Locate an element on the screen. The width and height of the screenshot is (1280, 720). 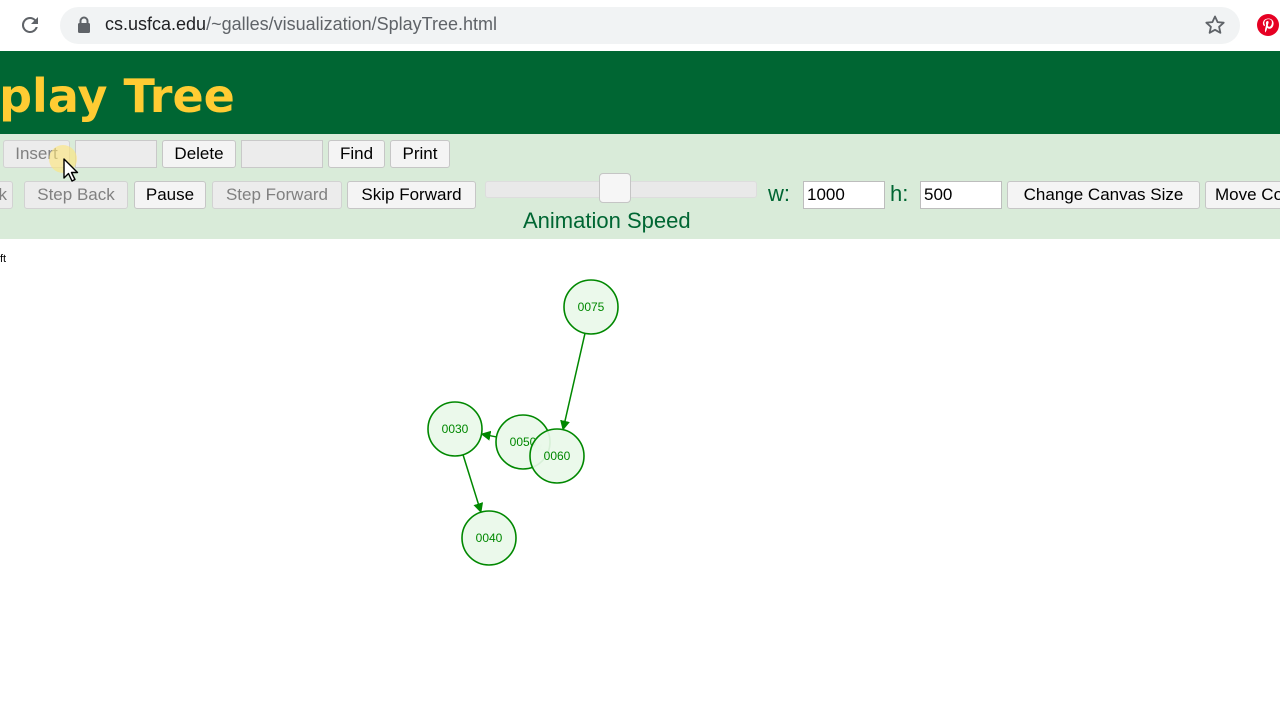
tree-node-n40: 0040 is located at coordinates (489, 538).